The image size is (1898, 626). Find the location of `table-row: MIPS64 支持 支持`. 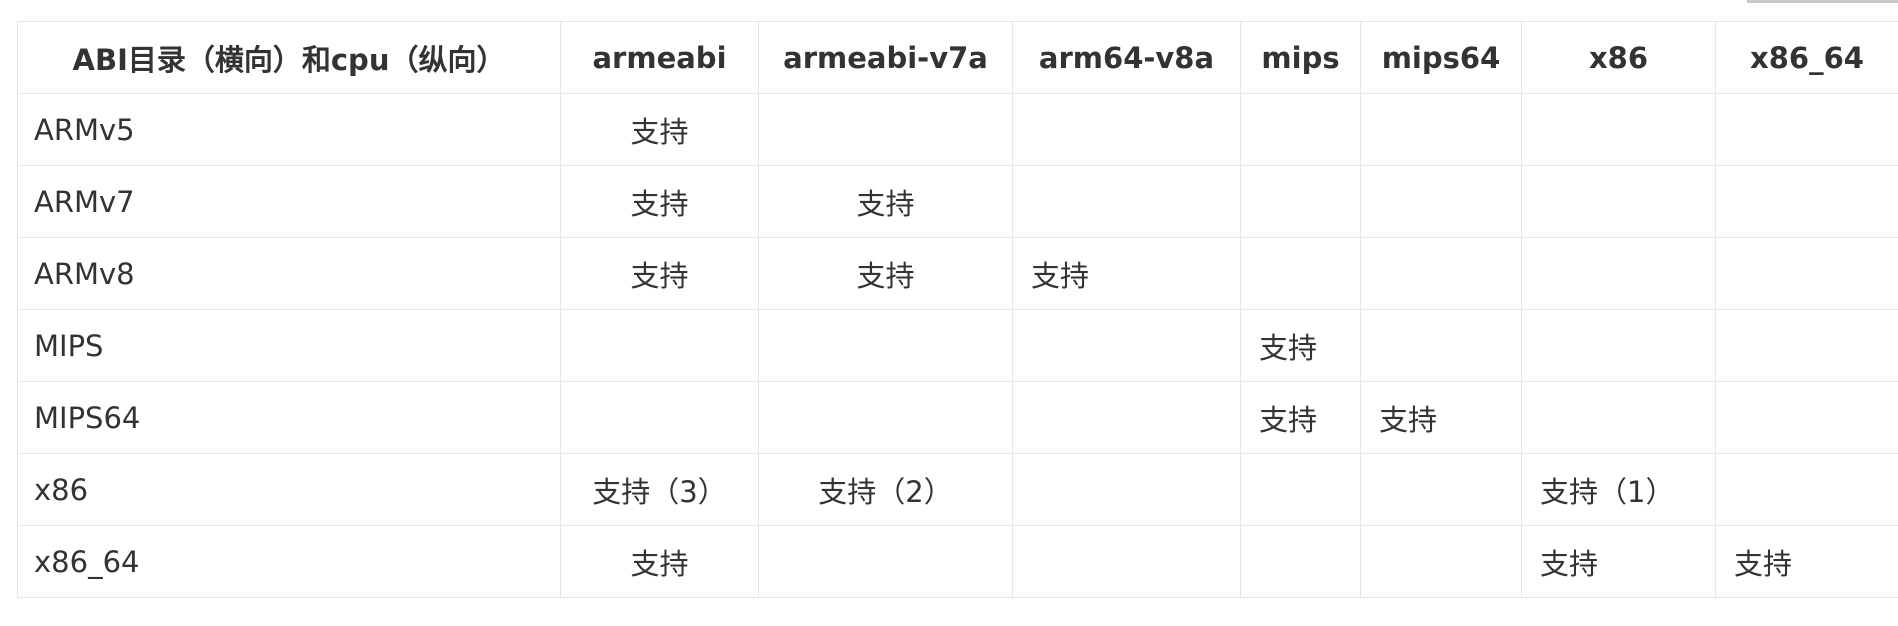

table-row: MIPS64 支持 支持 is located at coordinates (957, 417).